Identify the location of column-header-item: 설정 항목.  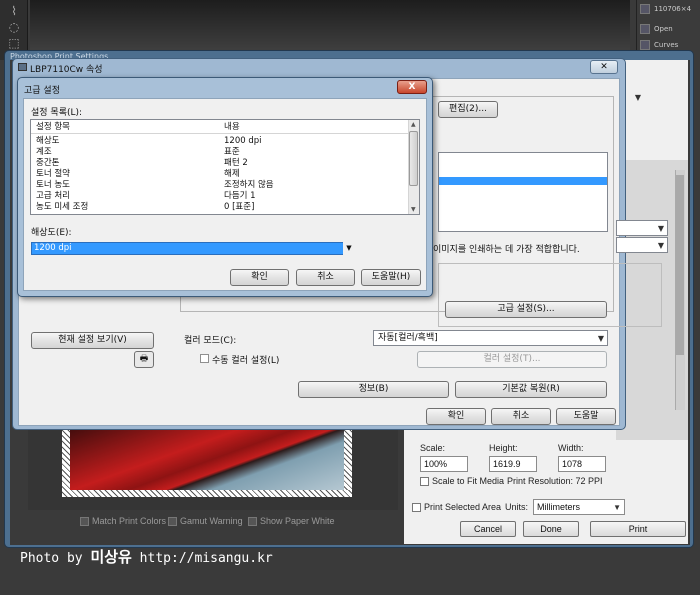
(53, 127).